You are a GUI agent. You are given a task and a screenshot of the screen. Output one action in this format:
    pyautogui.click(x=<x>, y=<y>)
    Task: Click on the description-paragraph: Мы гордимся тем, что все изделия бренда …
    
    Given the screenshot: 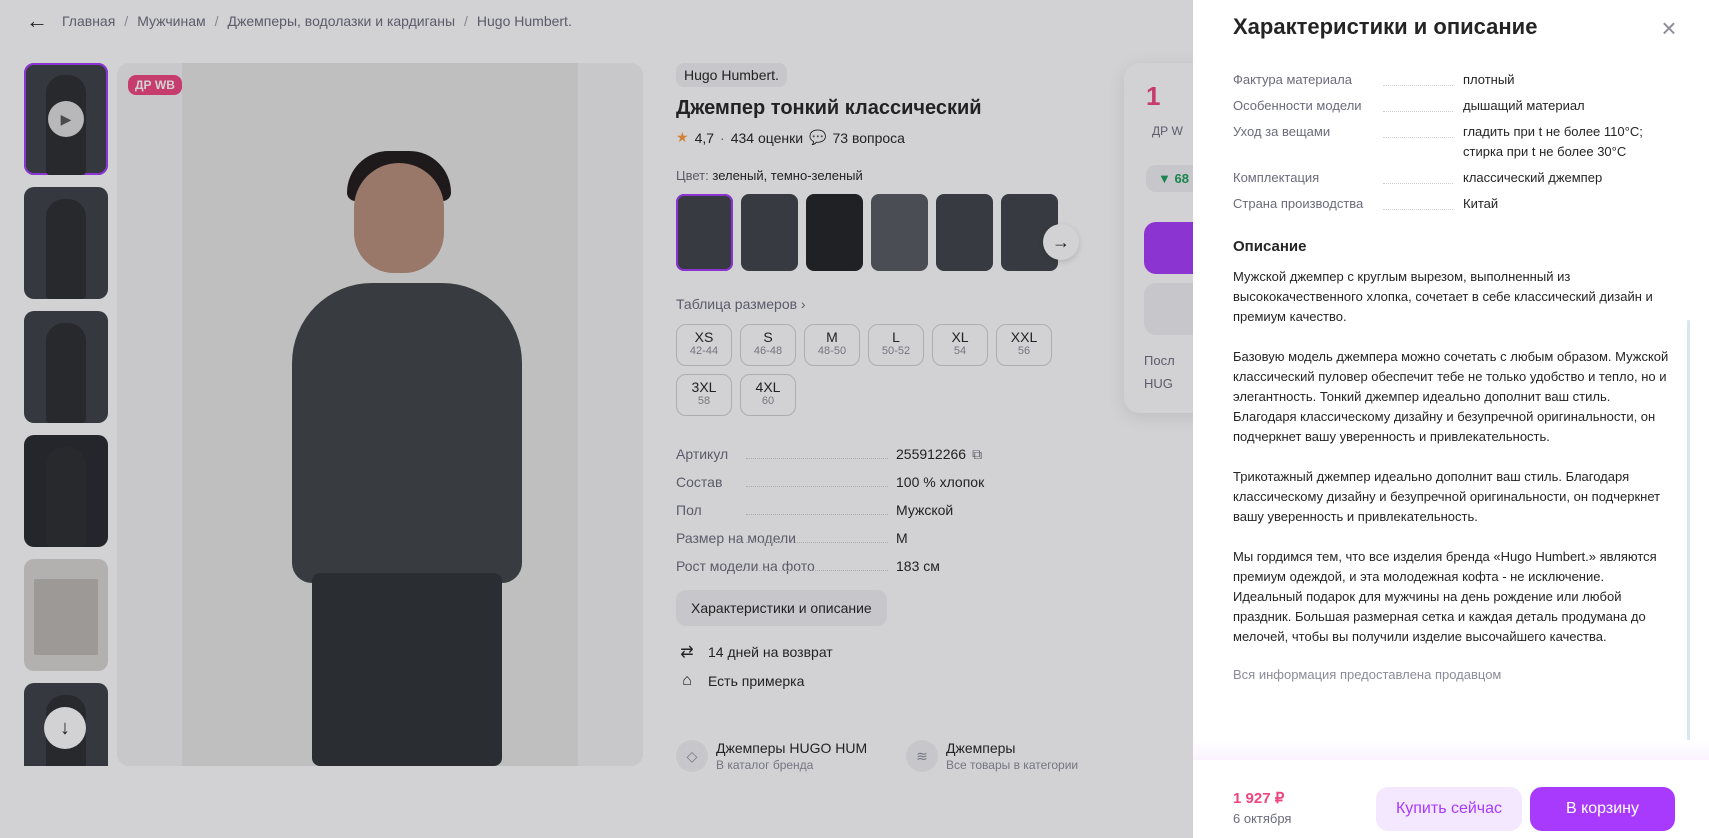 What is the action you would take?
    pyautogui.click(x=1445, y=596)
    